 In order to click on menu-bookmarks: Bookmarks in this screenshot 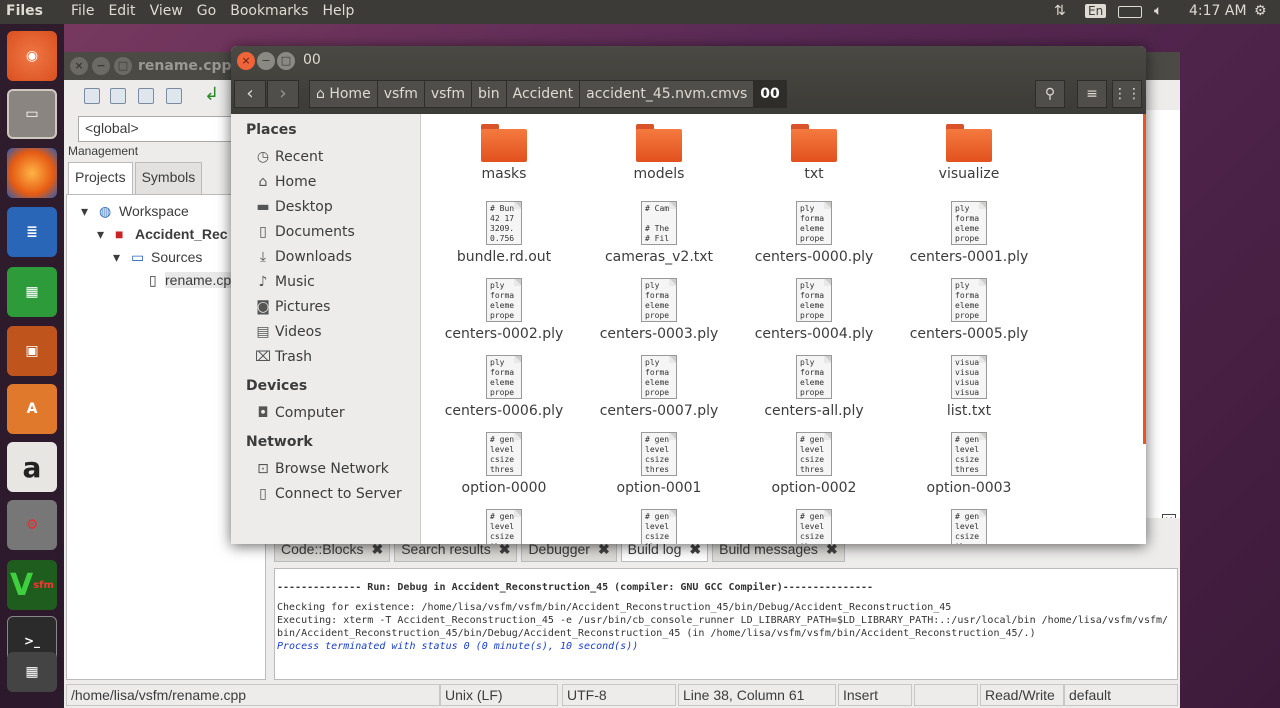, I will do `click(269, 11)`.